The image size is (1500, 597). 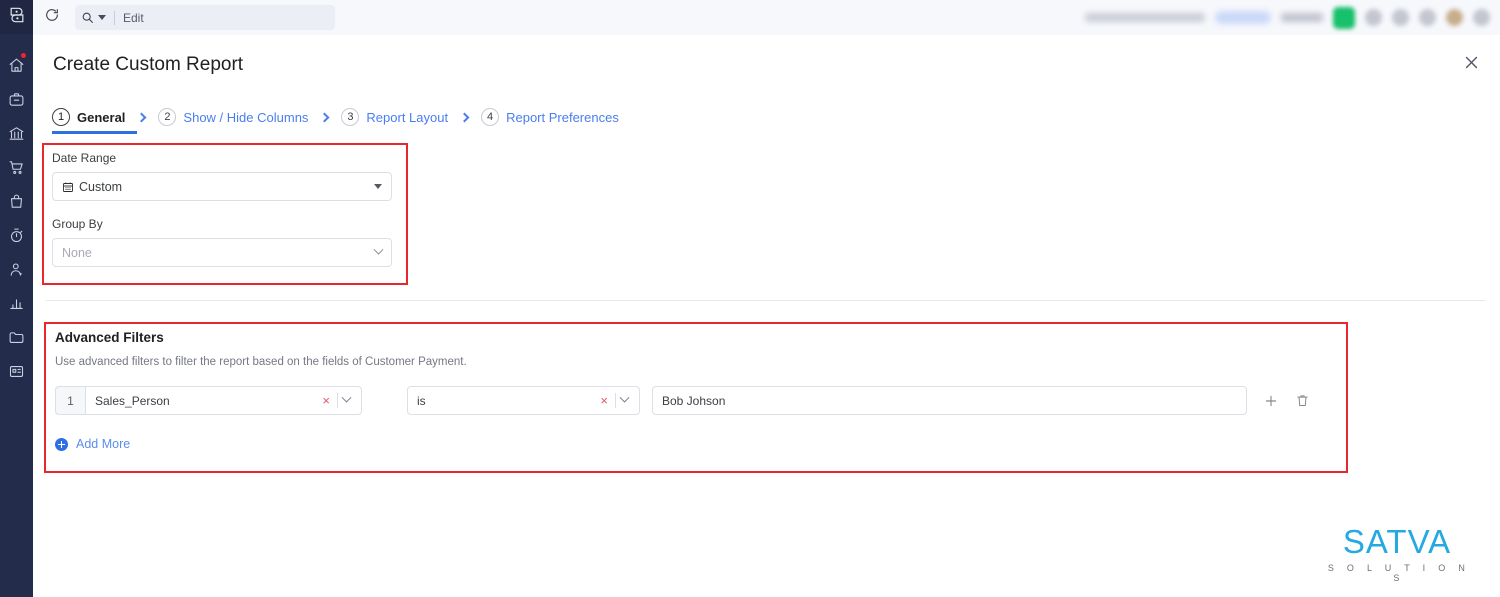 I want to click on calendar-icon, so click(x=68, y=187).